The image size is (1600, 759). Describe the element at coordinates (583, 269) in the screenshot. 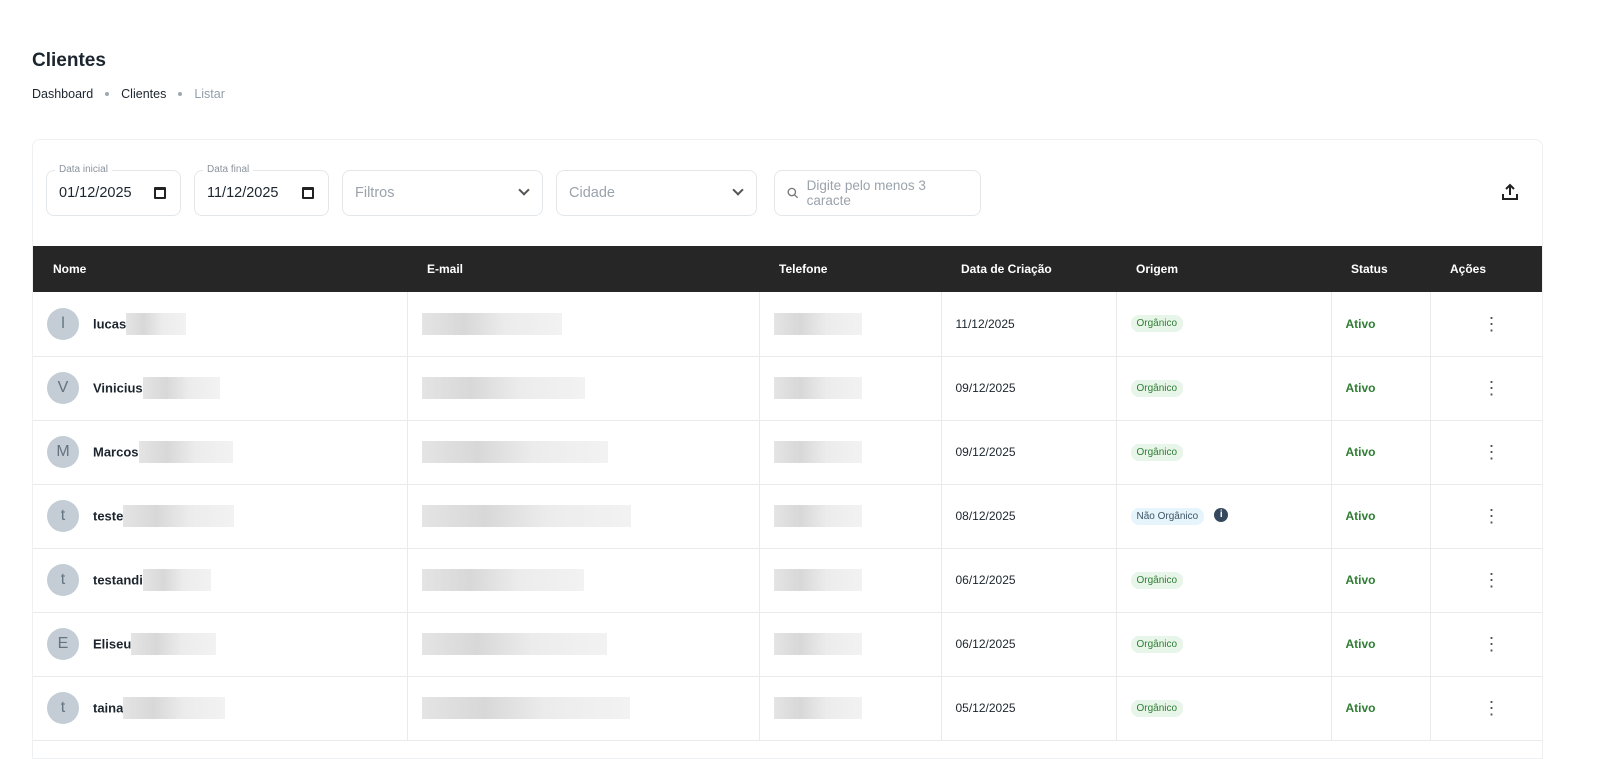

I see `col-email: E-mail` at that location.